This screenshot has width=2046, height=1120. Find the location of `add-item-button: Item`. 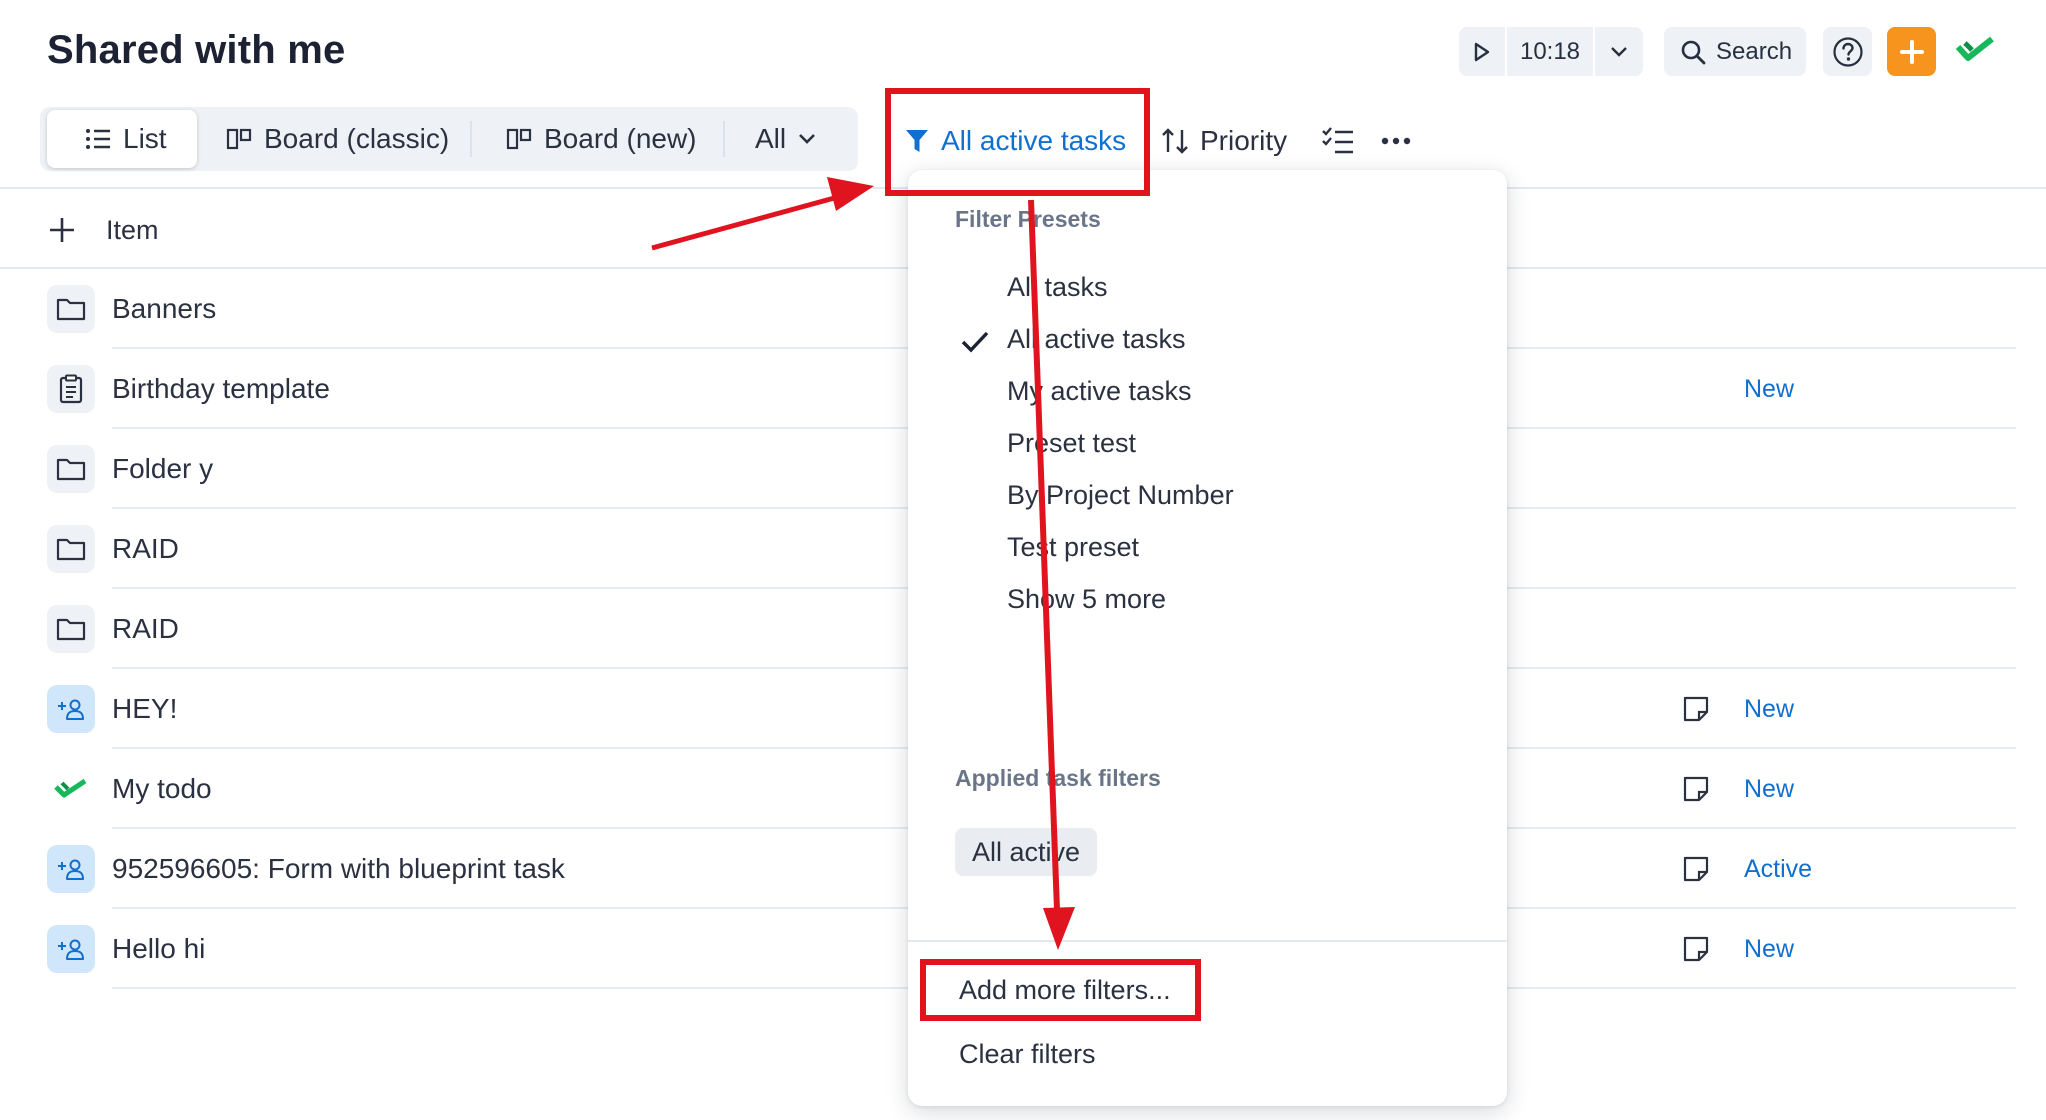

add-item-button: Item is located at coordinates (99, 230).